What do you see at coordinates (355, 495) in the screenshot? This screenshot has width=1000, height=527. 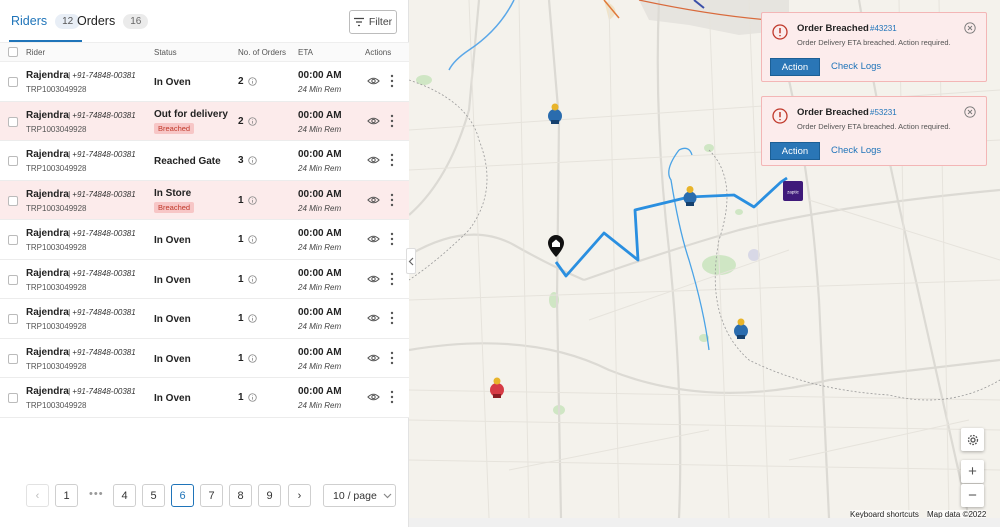 I see `page-size-value: 10 / page` at bounding box center [355, 495].